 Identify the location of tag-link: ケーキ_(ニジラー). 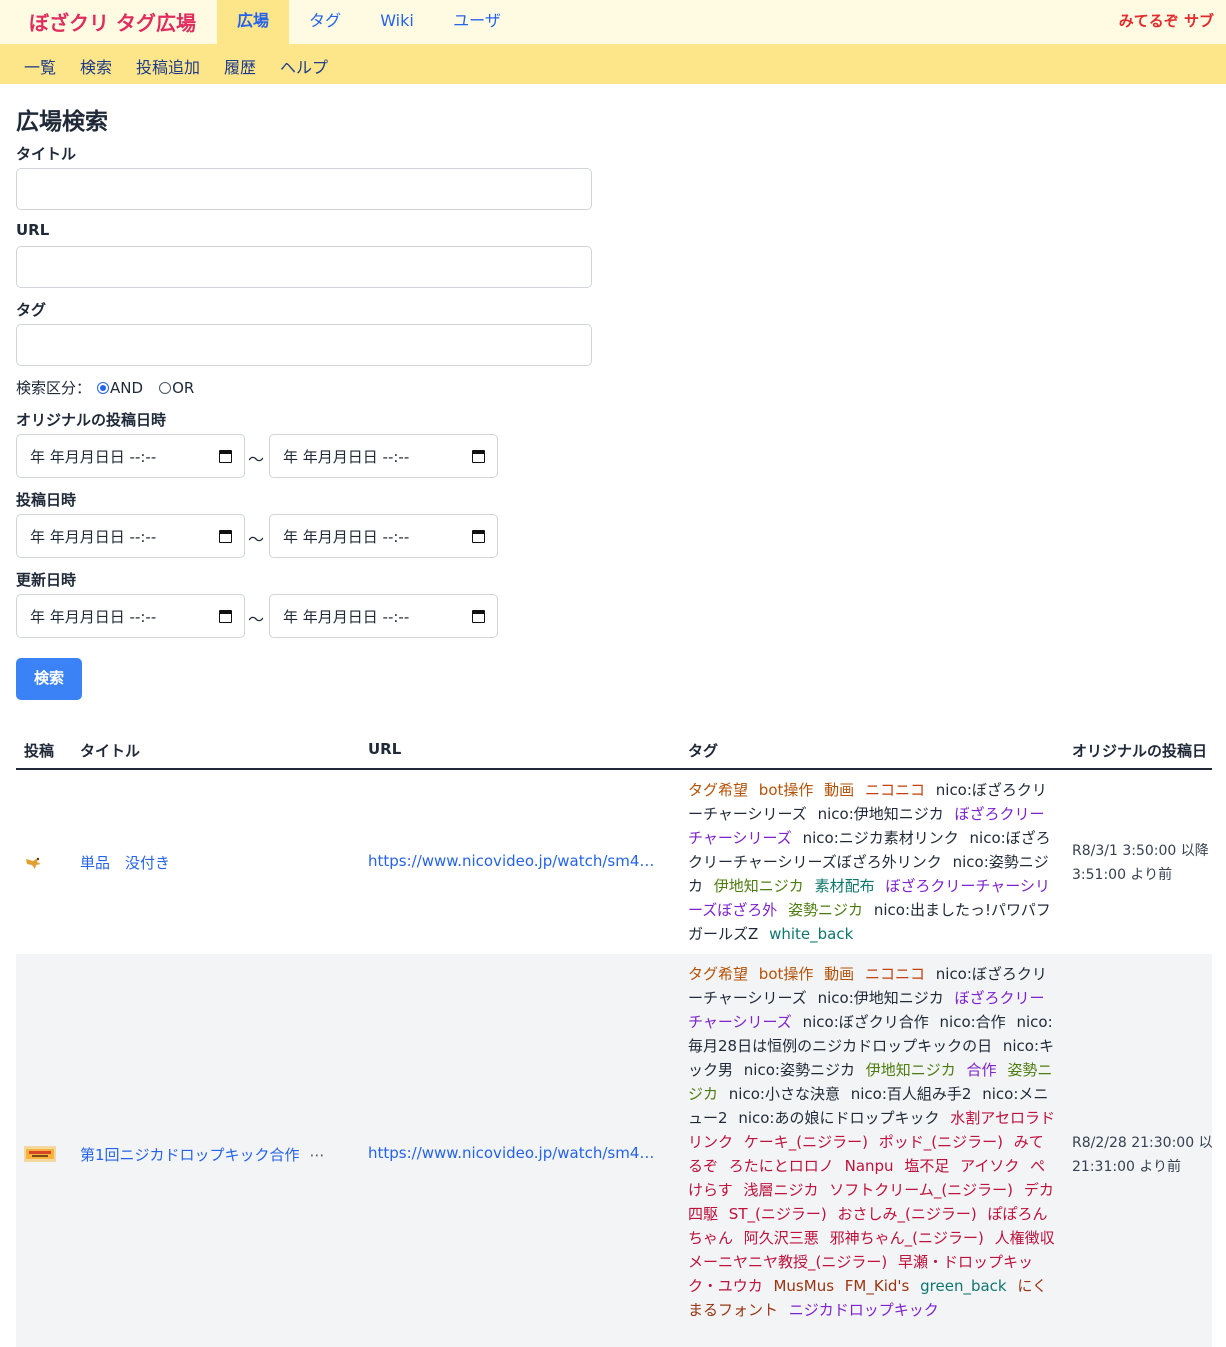
(806, 1142).